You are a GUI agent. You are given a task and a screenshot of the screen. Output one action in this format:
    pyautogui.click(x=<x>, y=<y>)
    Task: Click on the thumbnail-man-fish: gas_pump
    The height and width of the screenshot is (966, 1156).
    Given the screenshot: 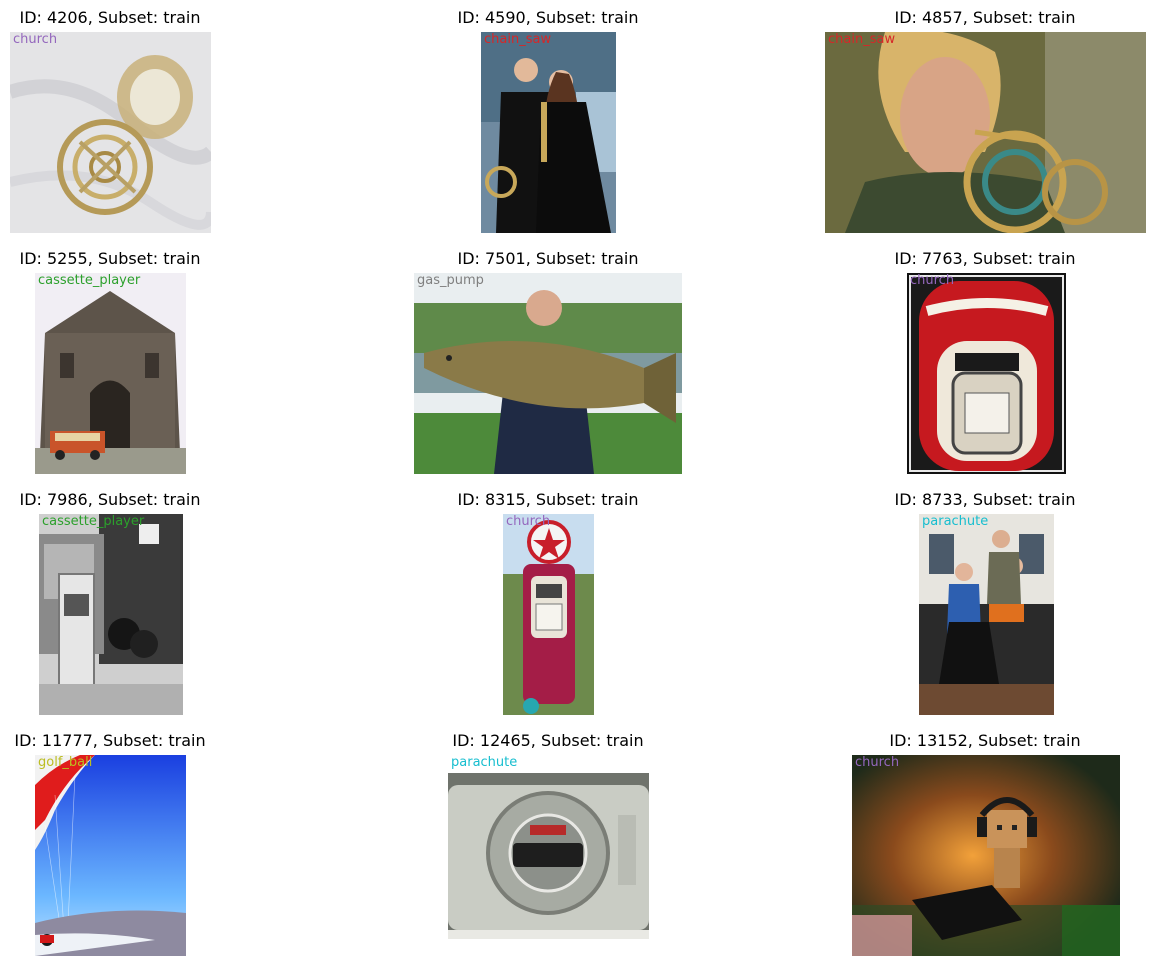 What is the action you would take?
    pyautogui.click(x=548, y=373)
    